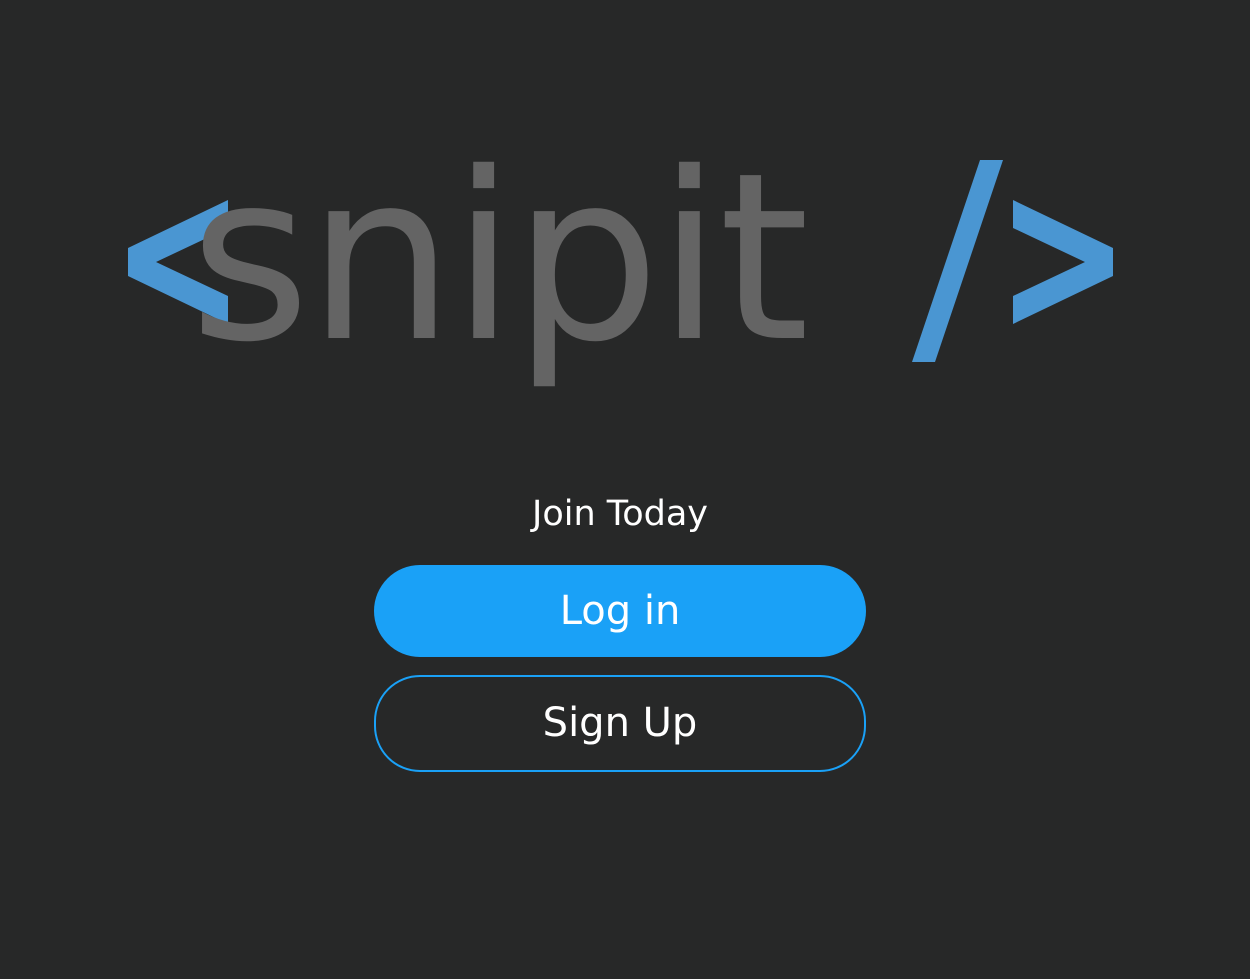 This screenshot has height=979, width=1250. I want to click on join-today-heading: Join Today, so click(620, 514).